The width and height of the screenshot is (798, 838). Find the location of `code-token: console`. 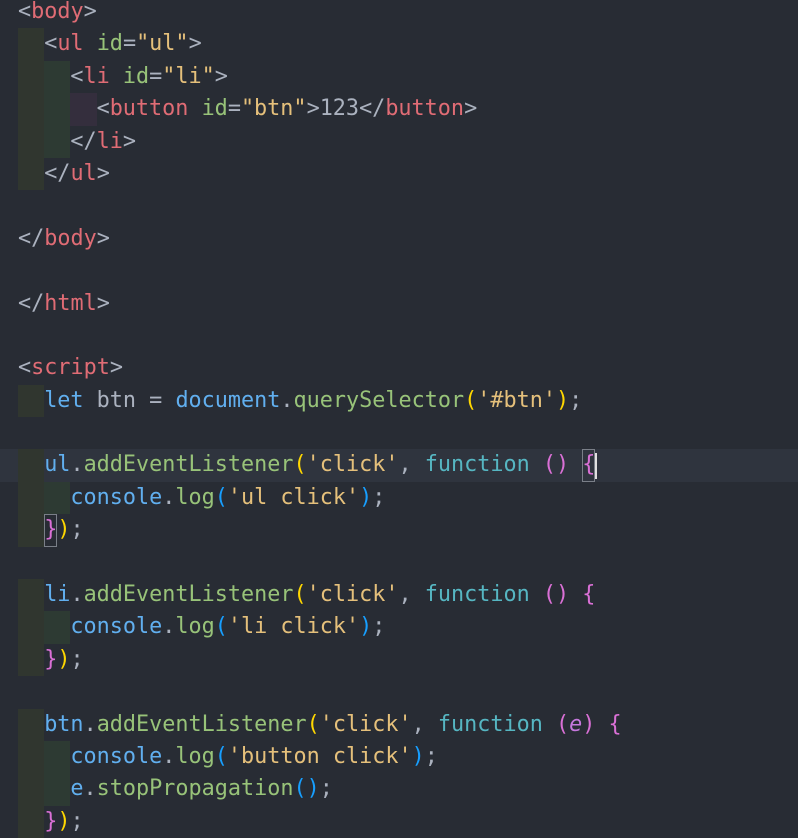

code-token: console is located at coordinates (116, 756).